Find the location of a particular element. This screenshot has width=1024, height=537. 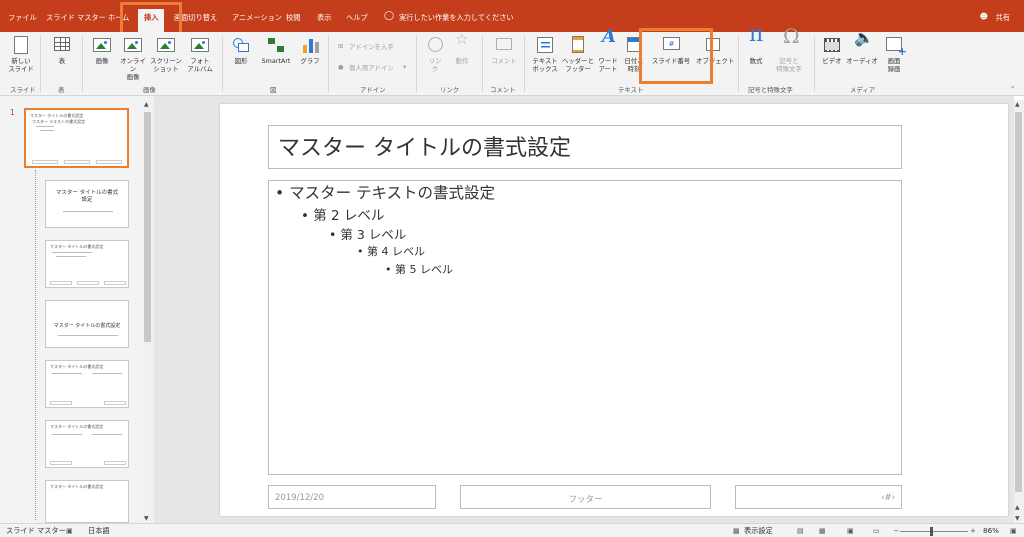

smartart-button: SmartArt is located at coordinates (276, 50).